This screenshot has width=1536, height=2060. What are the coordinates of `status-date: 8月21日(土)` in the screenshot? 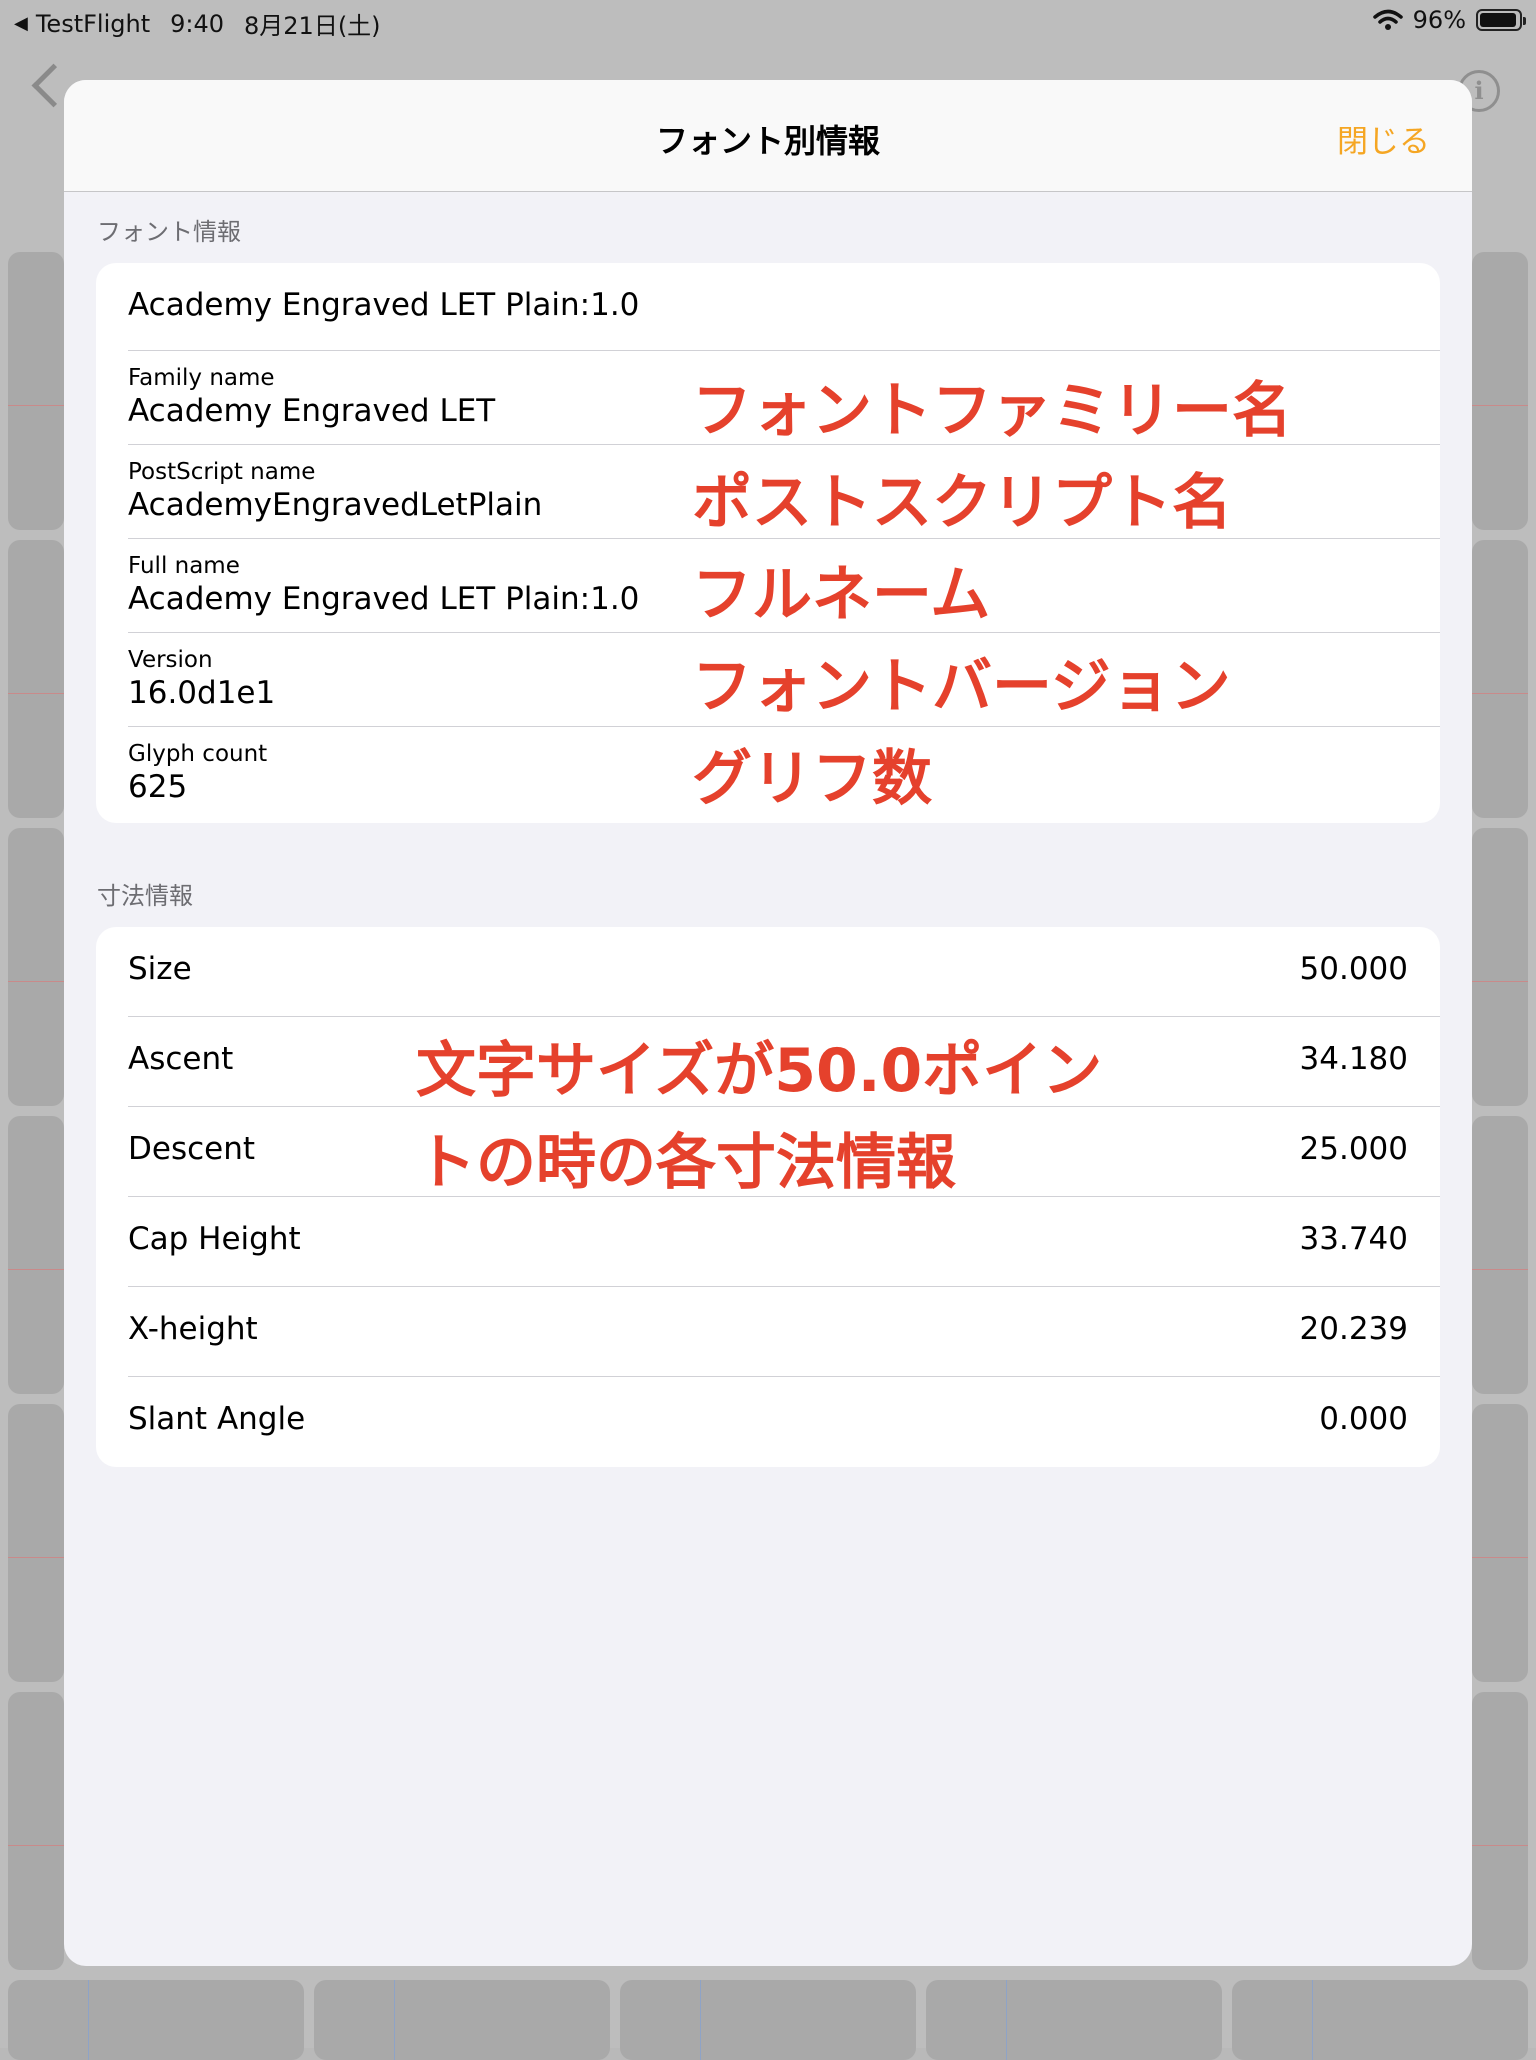 It's located at (312, 26).